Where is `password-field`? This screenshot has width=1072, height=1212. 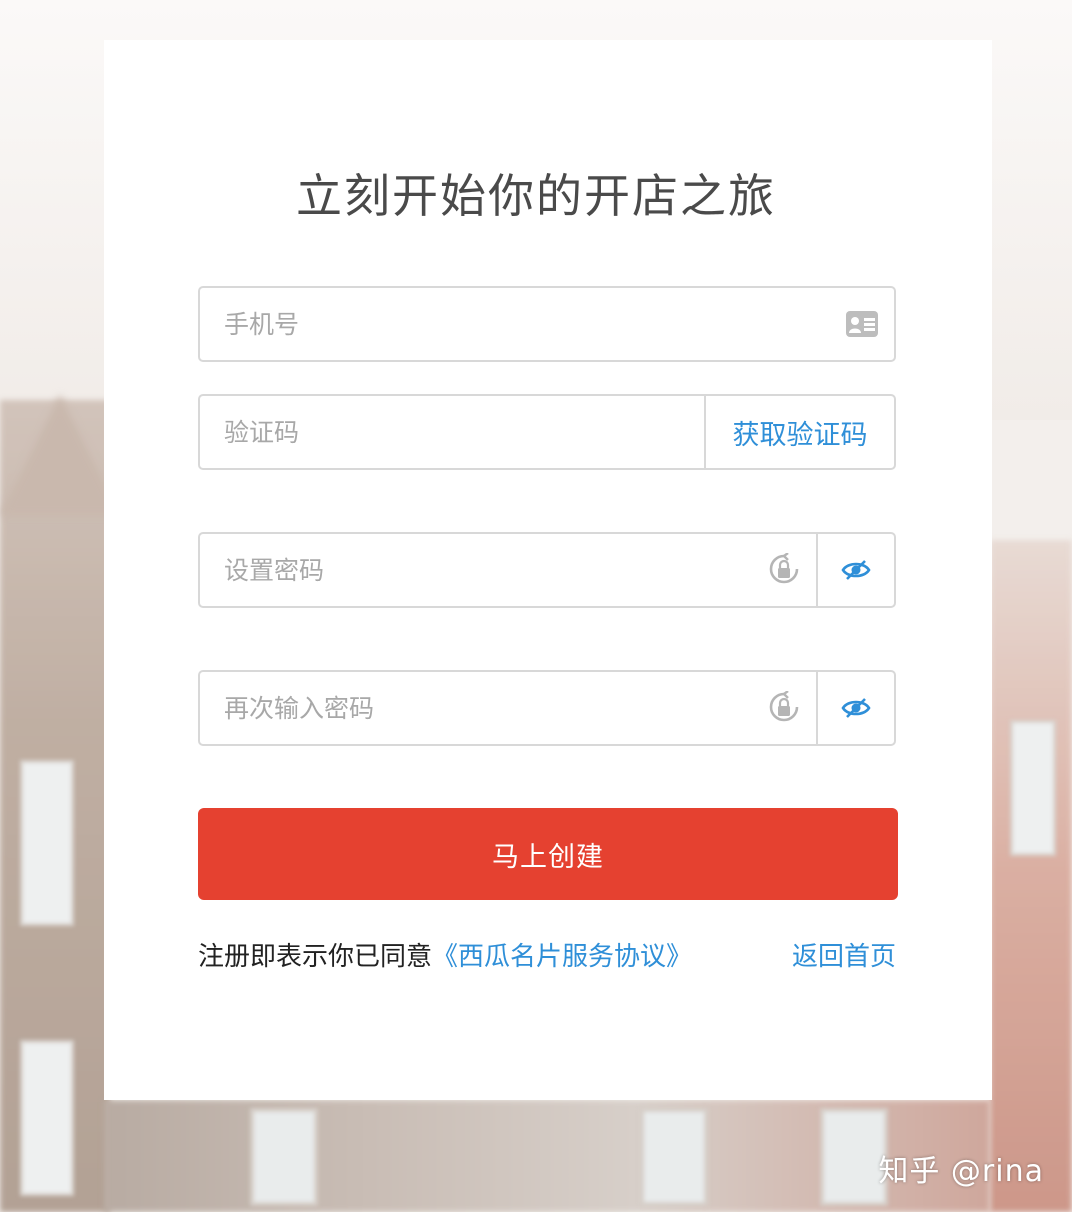 password-field is located at coordinates (547, 570).